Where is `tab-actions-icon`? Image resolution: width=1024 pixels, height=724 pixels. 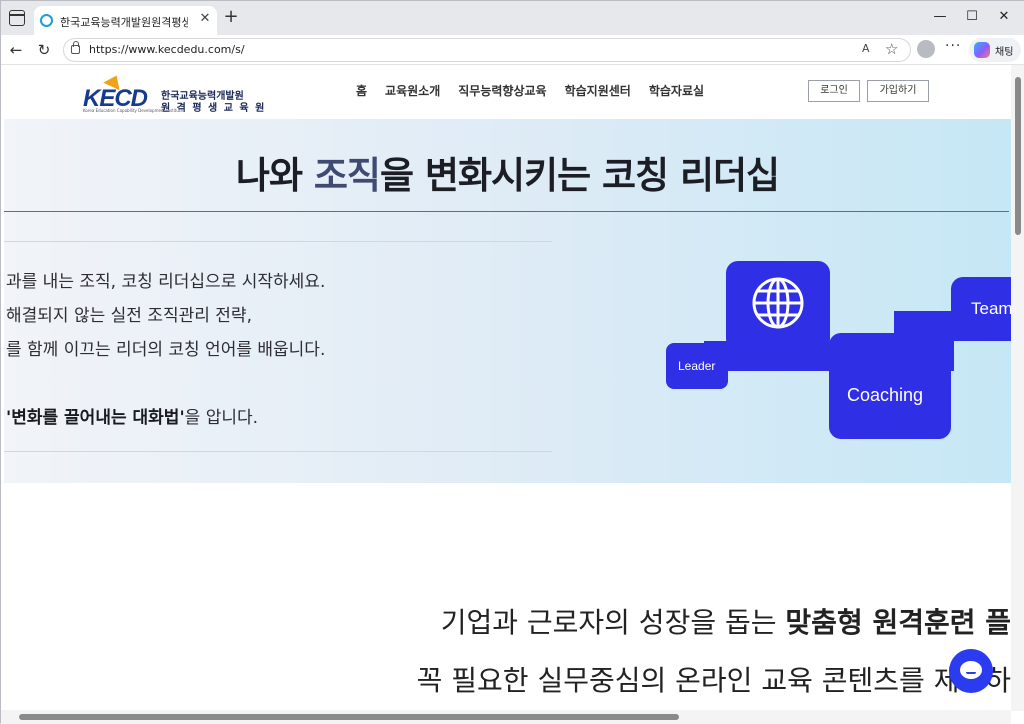
tab-actions-icon is located at coordinates (17, 18).